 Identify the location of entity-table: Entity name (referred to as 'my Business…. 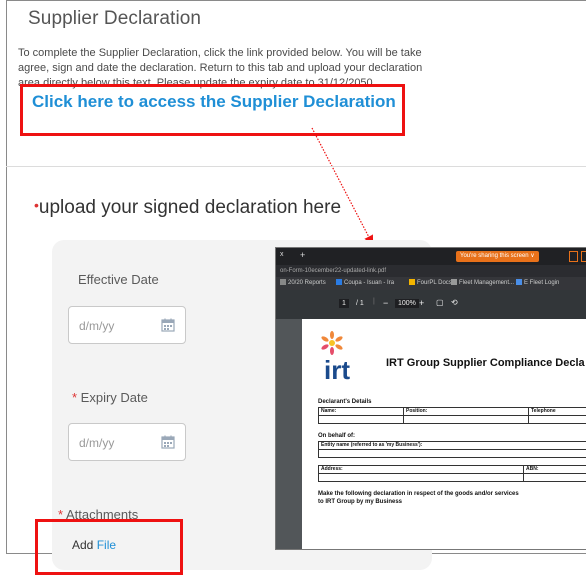
(452, 449).